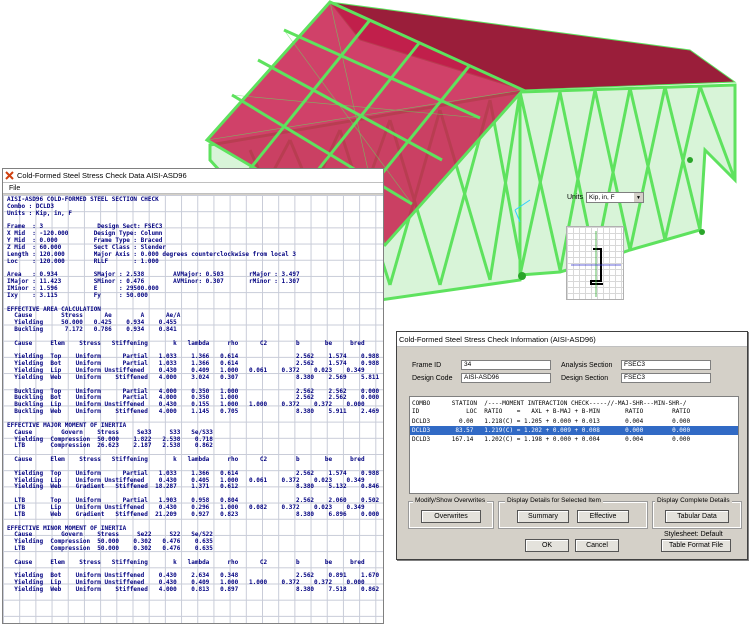  Describe the element at coordinates (427, 365) in the screenshot. I see `frame-id-label: Frame ID` at that location.